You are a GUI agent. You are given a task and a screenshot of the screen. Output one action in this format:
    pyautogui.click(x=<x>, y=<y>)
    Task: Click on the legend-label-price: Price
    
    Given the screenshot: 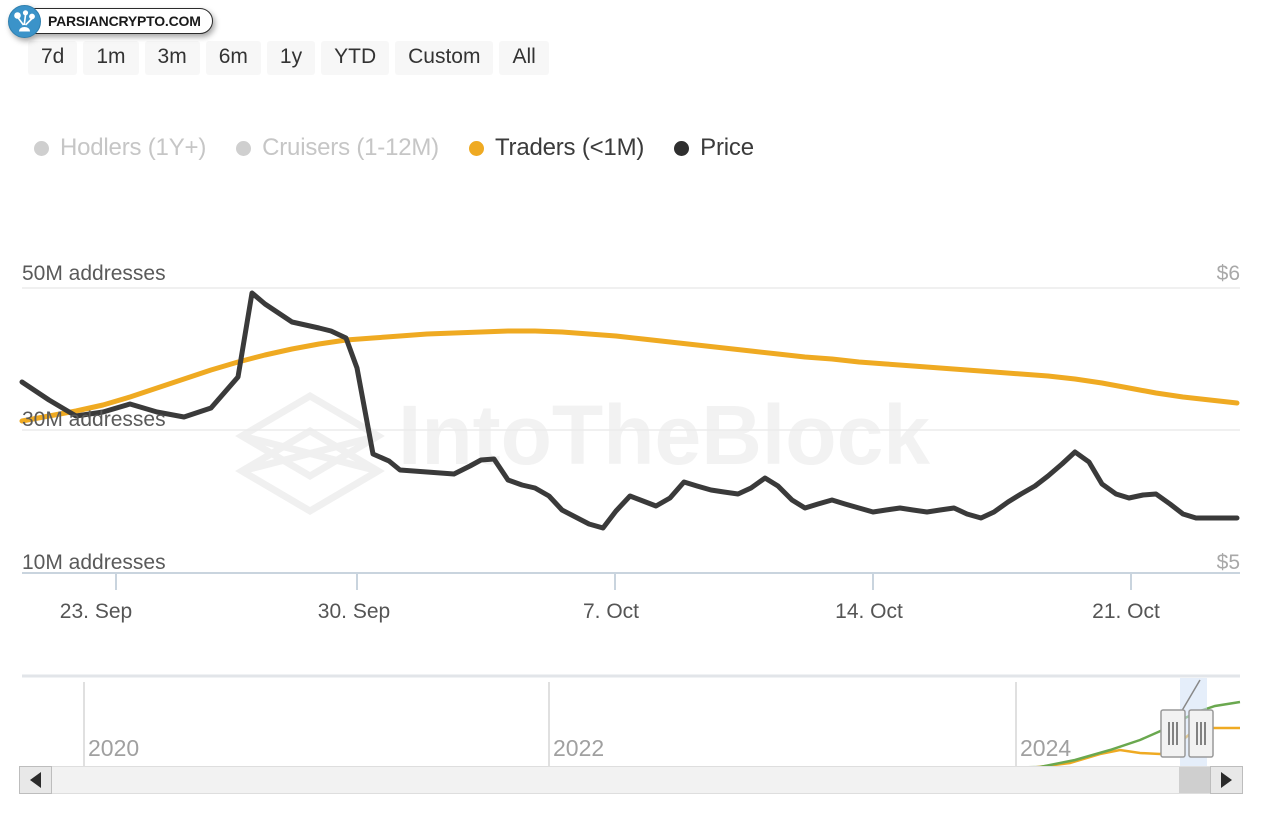 What is the action you would take?
    pyautogui.click(x=727, y=147)
    